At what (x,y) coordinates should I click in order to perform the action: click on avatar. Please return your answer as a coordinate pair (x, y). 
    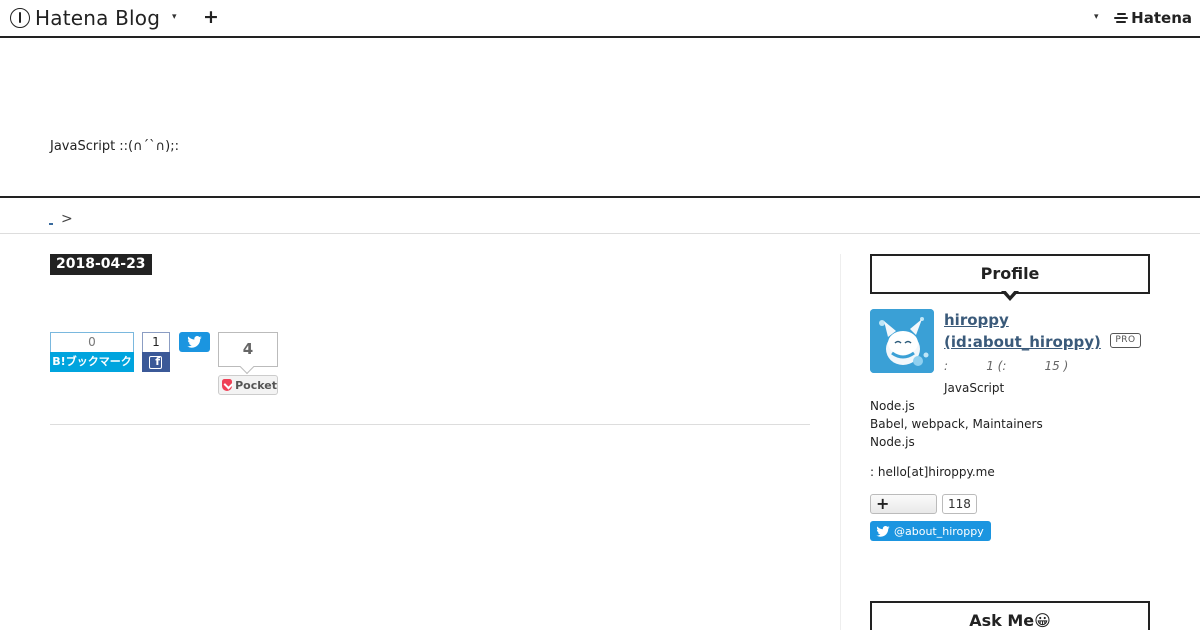
    Looking at the image, I should click on (902, 341).